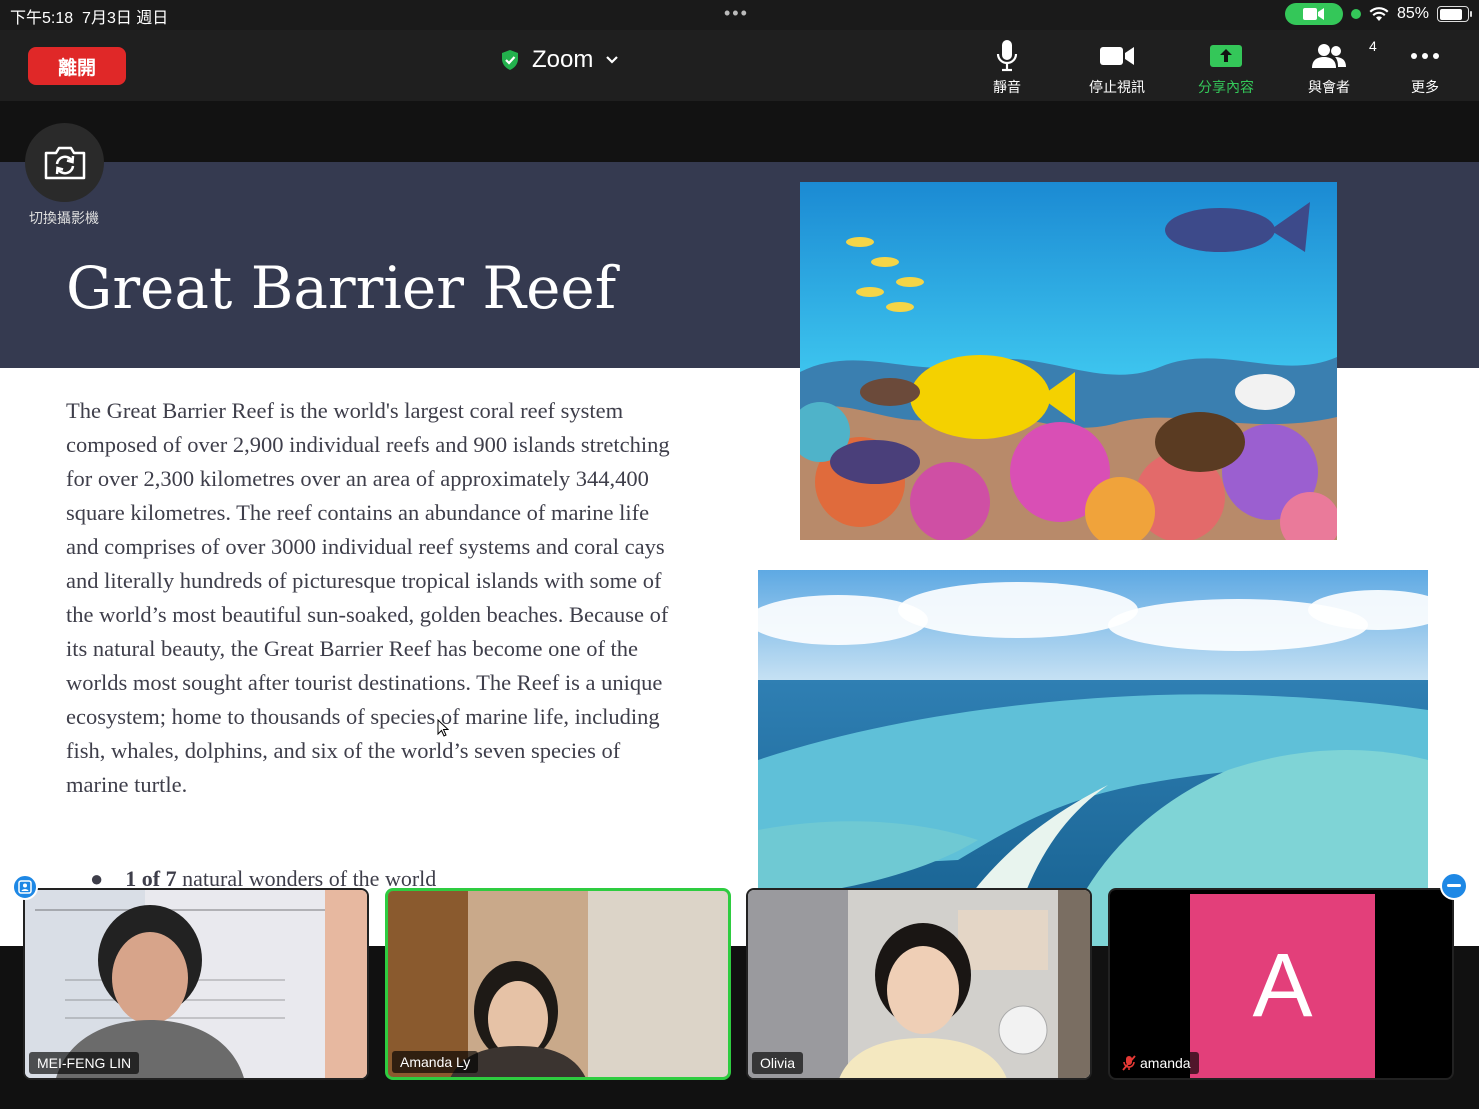  I want to click on stop-video-label: 停止視訊, so click(1117, 87).